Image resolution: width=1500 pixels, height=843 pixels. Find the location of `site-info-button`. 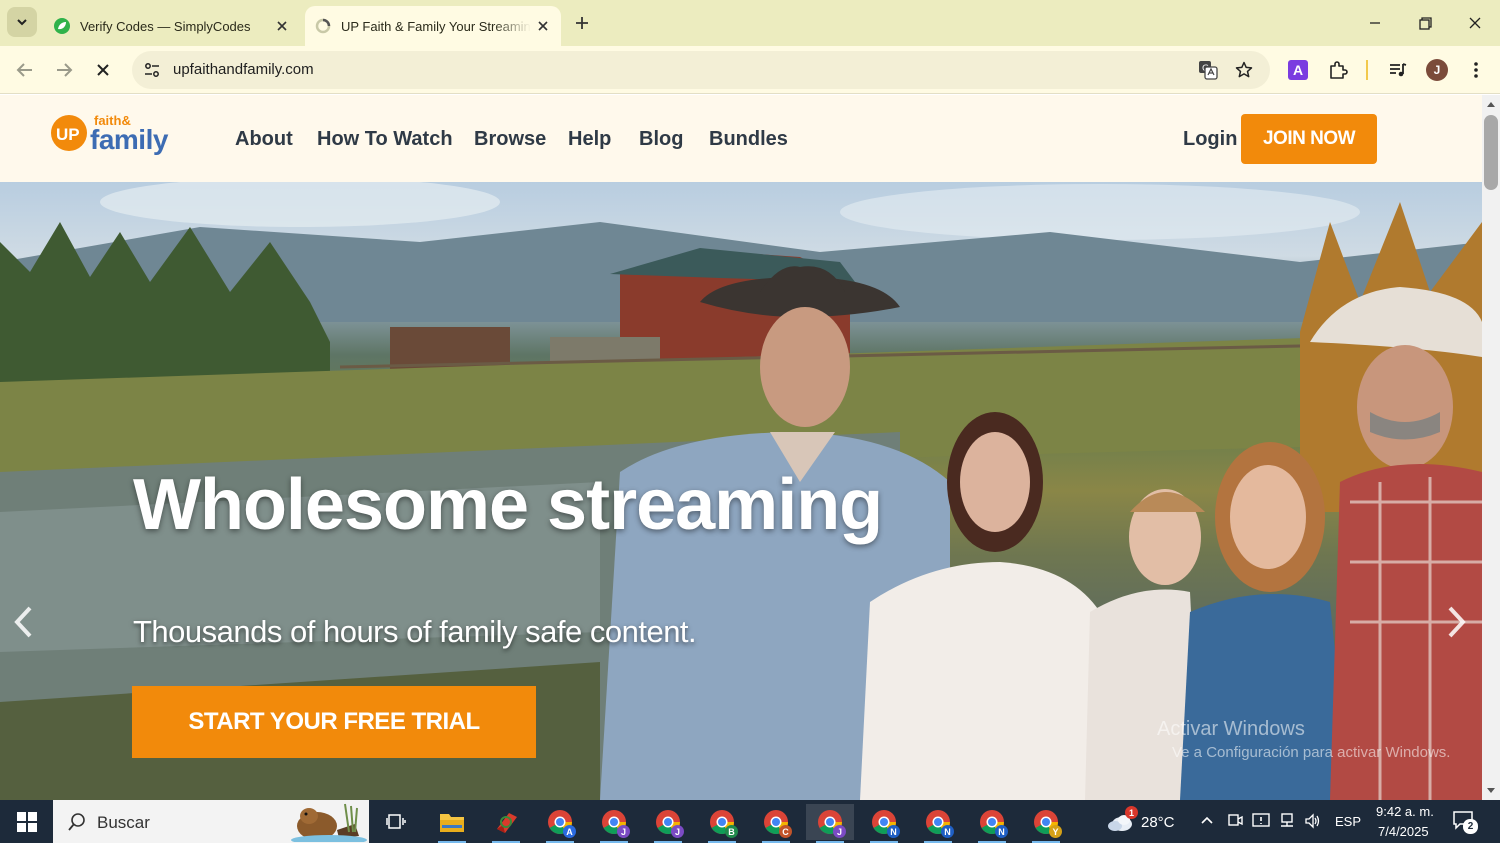

site-info-button is located at coordinates (152, 70).